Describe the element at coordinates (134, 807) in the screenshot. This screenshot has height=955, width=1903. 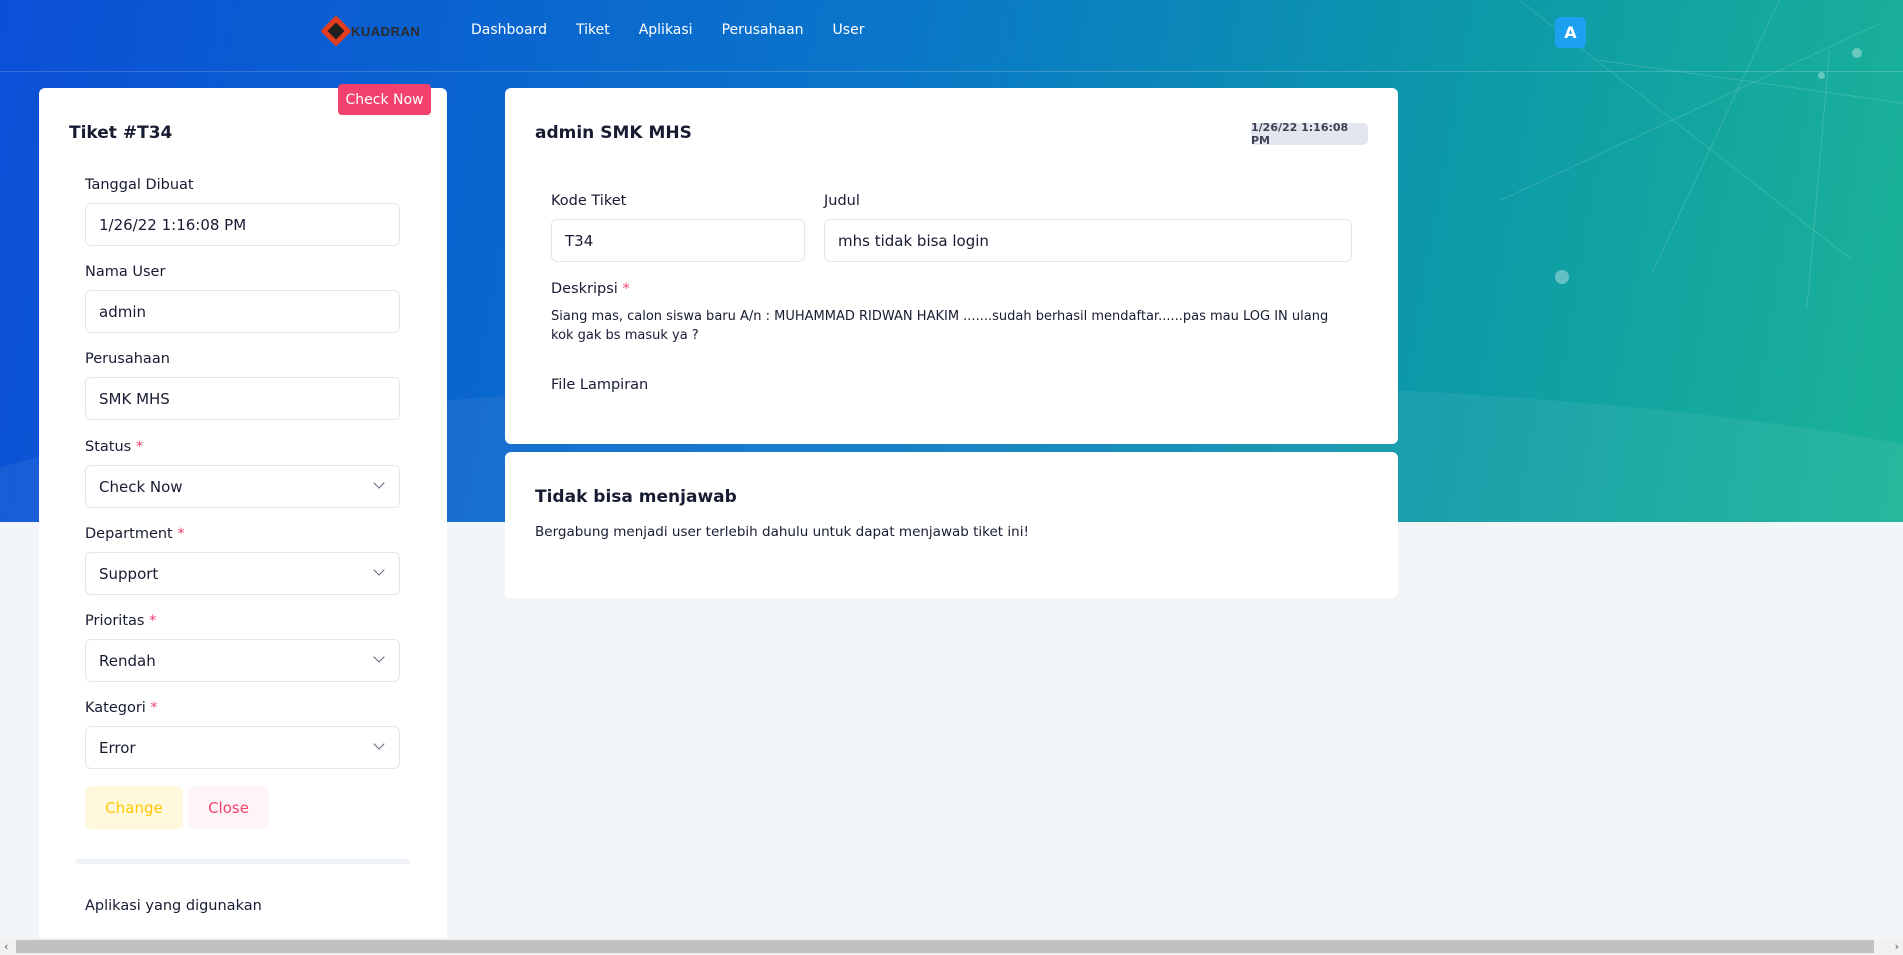
I see `change-button: Change` at that location.